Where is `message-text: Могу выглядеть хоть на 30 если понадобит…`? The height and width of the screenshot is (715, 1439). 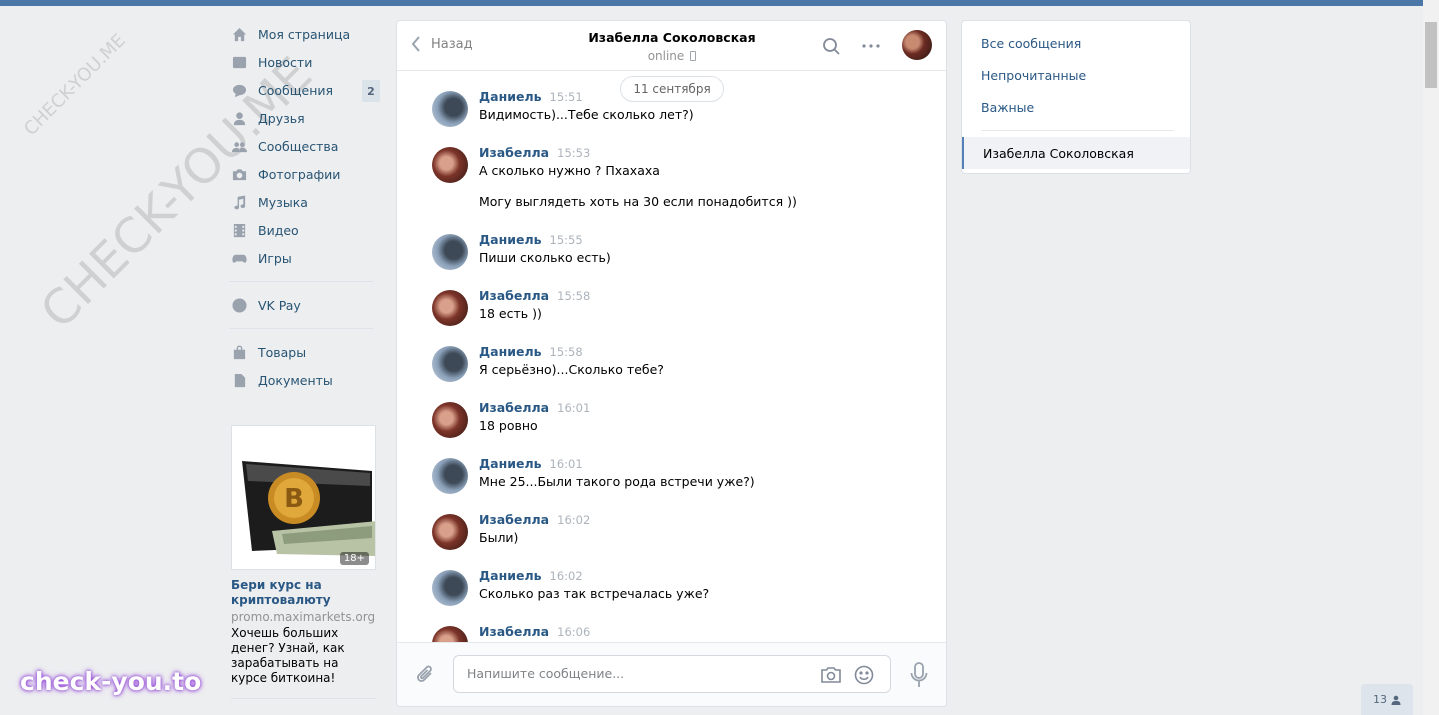 message-text: Могу выглядеть хоть на 30 если понадобит… is located at coordinates (638, 201).